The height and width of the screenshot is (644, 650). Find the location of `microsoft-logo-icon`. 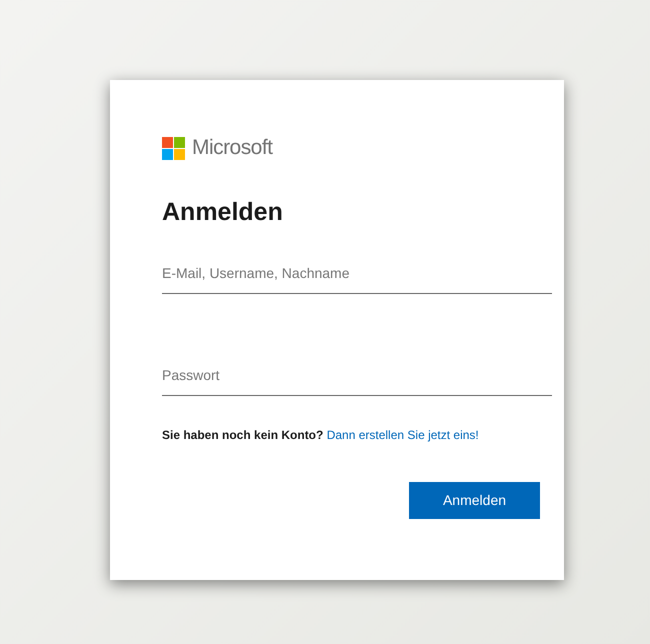

microsoft-logo-icon is located at coordinates (173, 148).